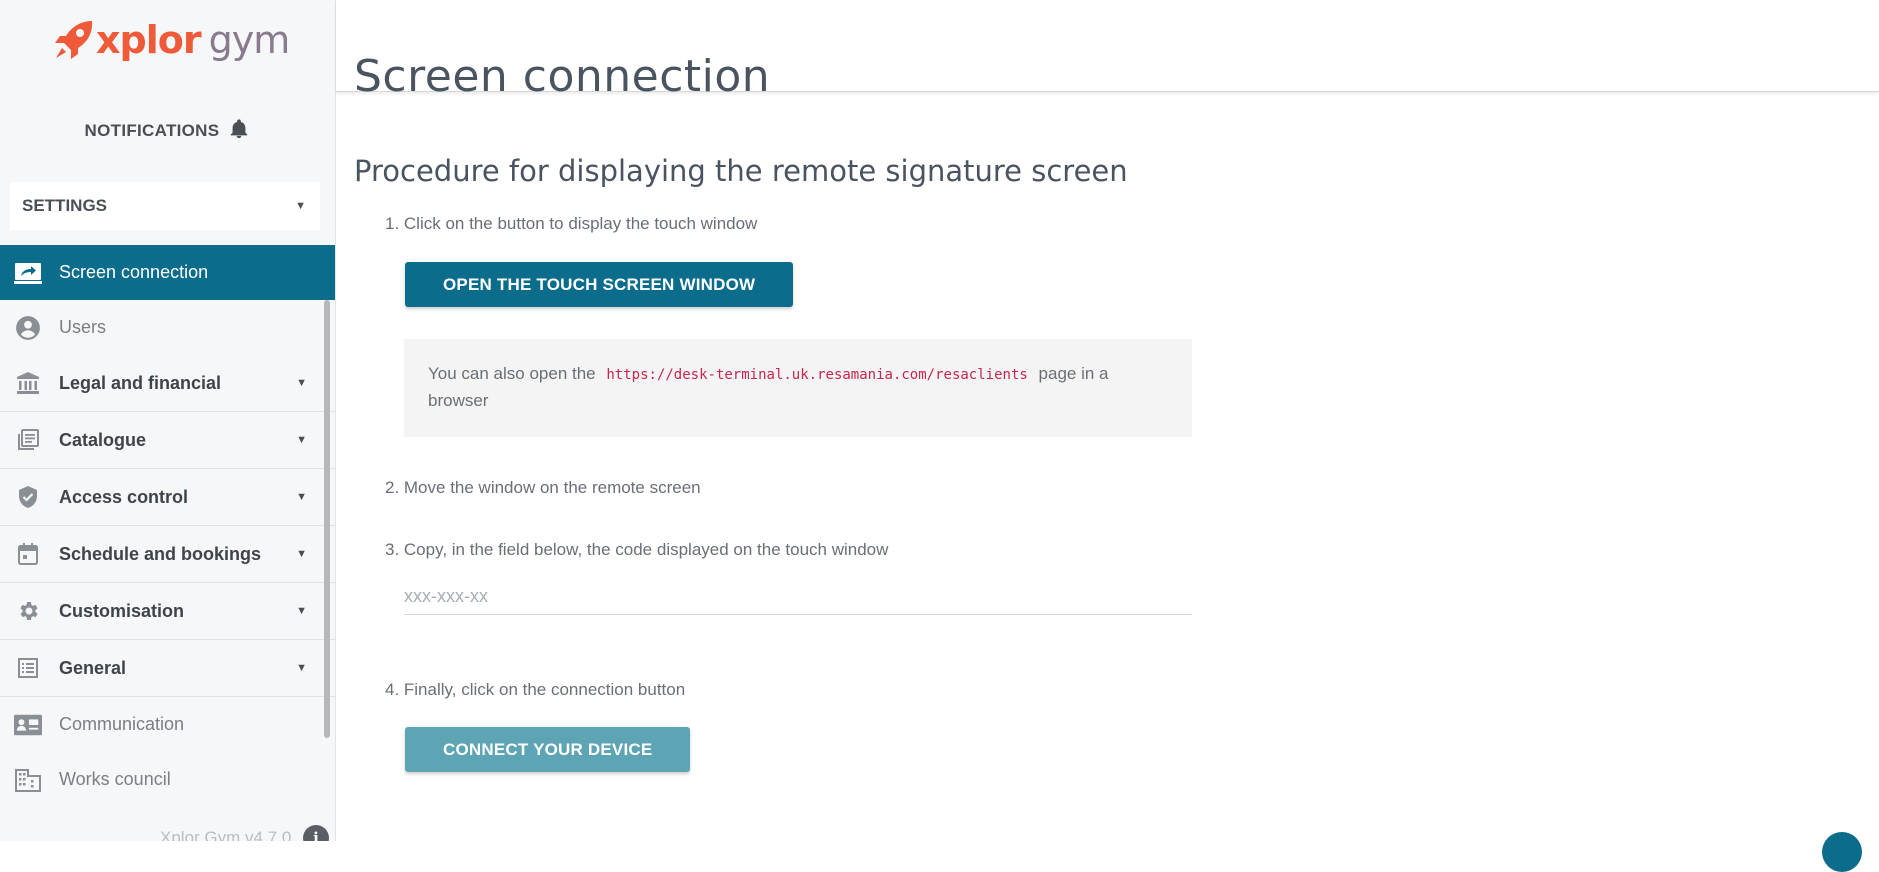 The image size is (1879, 872). I want to click on help-bubble, so click(1842, 852).